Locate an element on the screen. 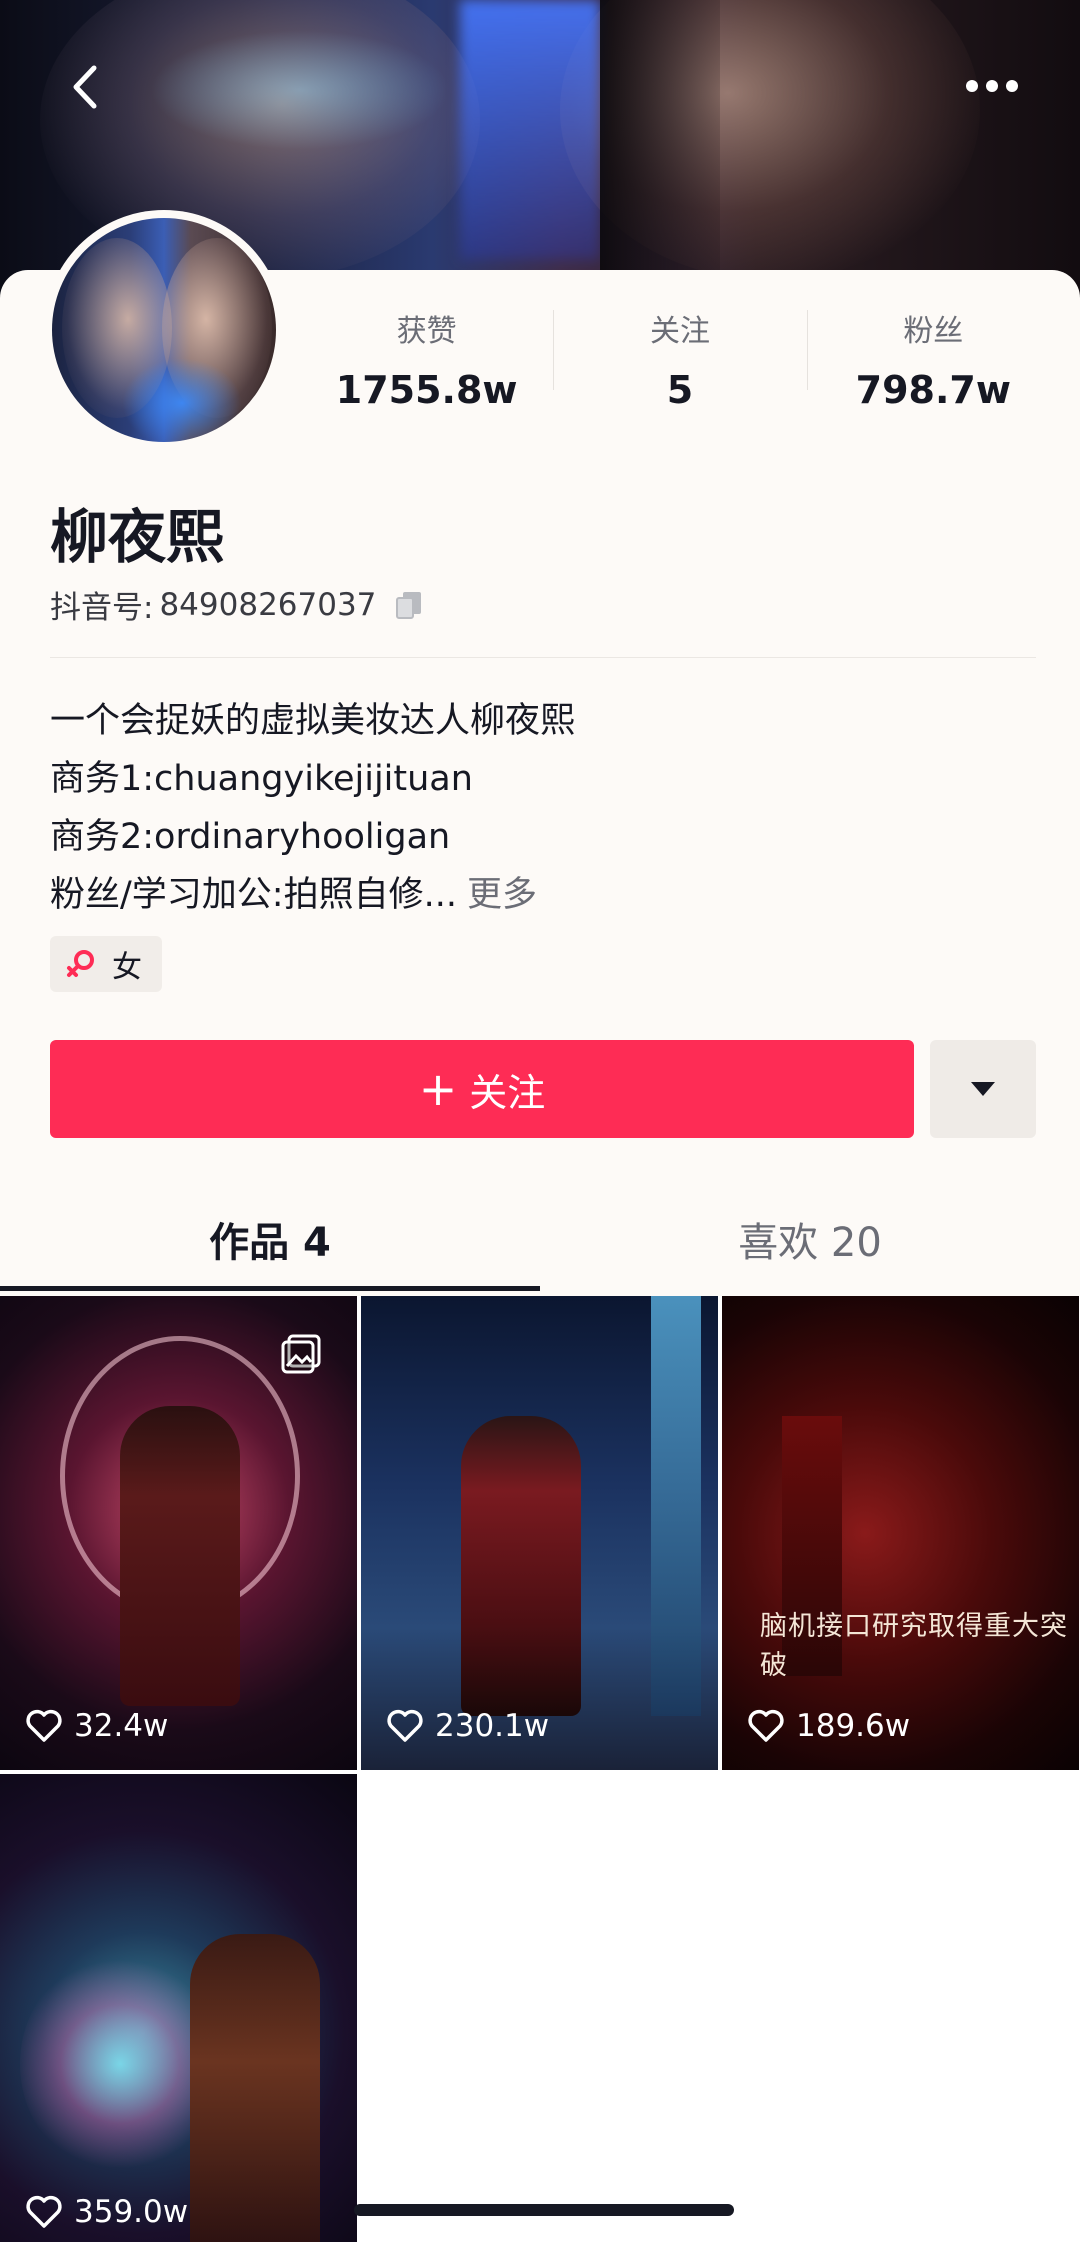 The height and width of the screenshot is (2242, 1080). stat-likes: 获赞 1755.8w is located at coordinates (426, 360).